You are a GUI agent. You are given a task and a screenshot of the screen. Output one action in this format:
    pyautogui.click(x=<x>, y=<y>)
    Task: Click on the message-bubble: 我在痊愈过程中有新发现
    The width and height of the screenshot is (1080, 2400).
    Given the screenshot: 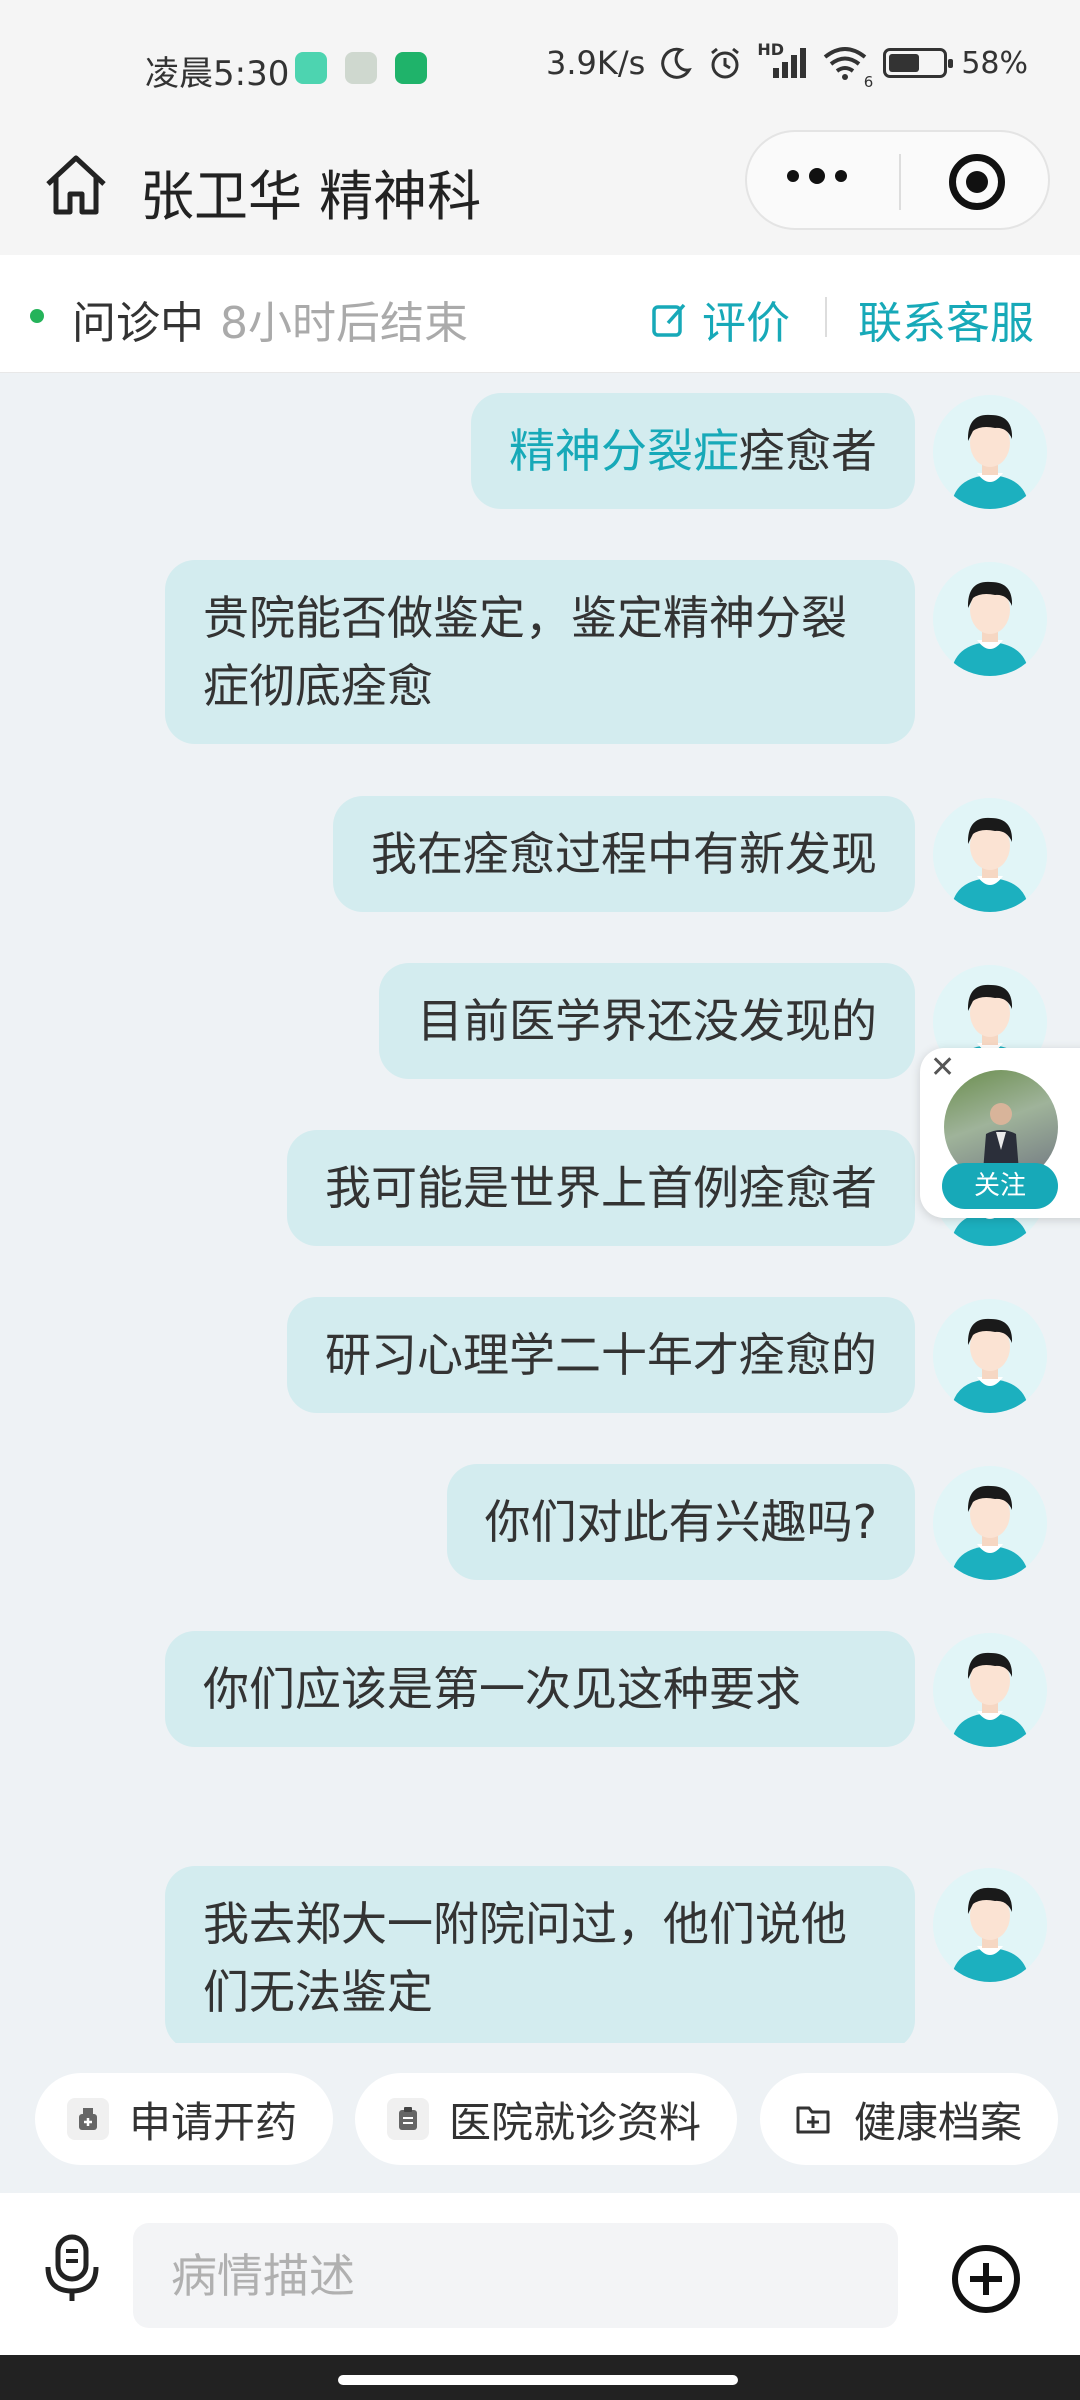 What is the action you would take?
    pyautogui.click(x=624, y=854)
    